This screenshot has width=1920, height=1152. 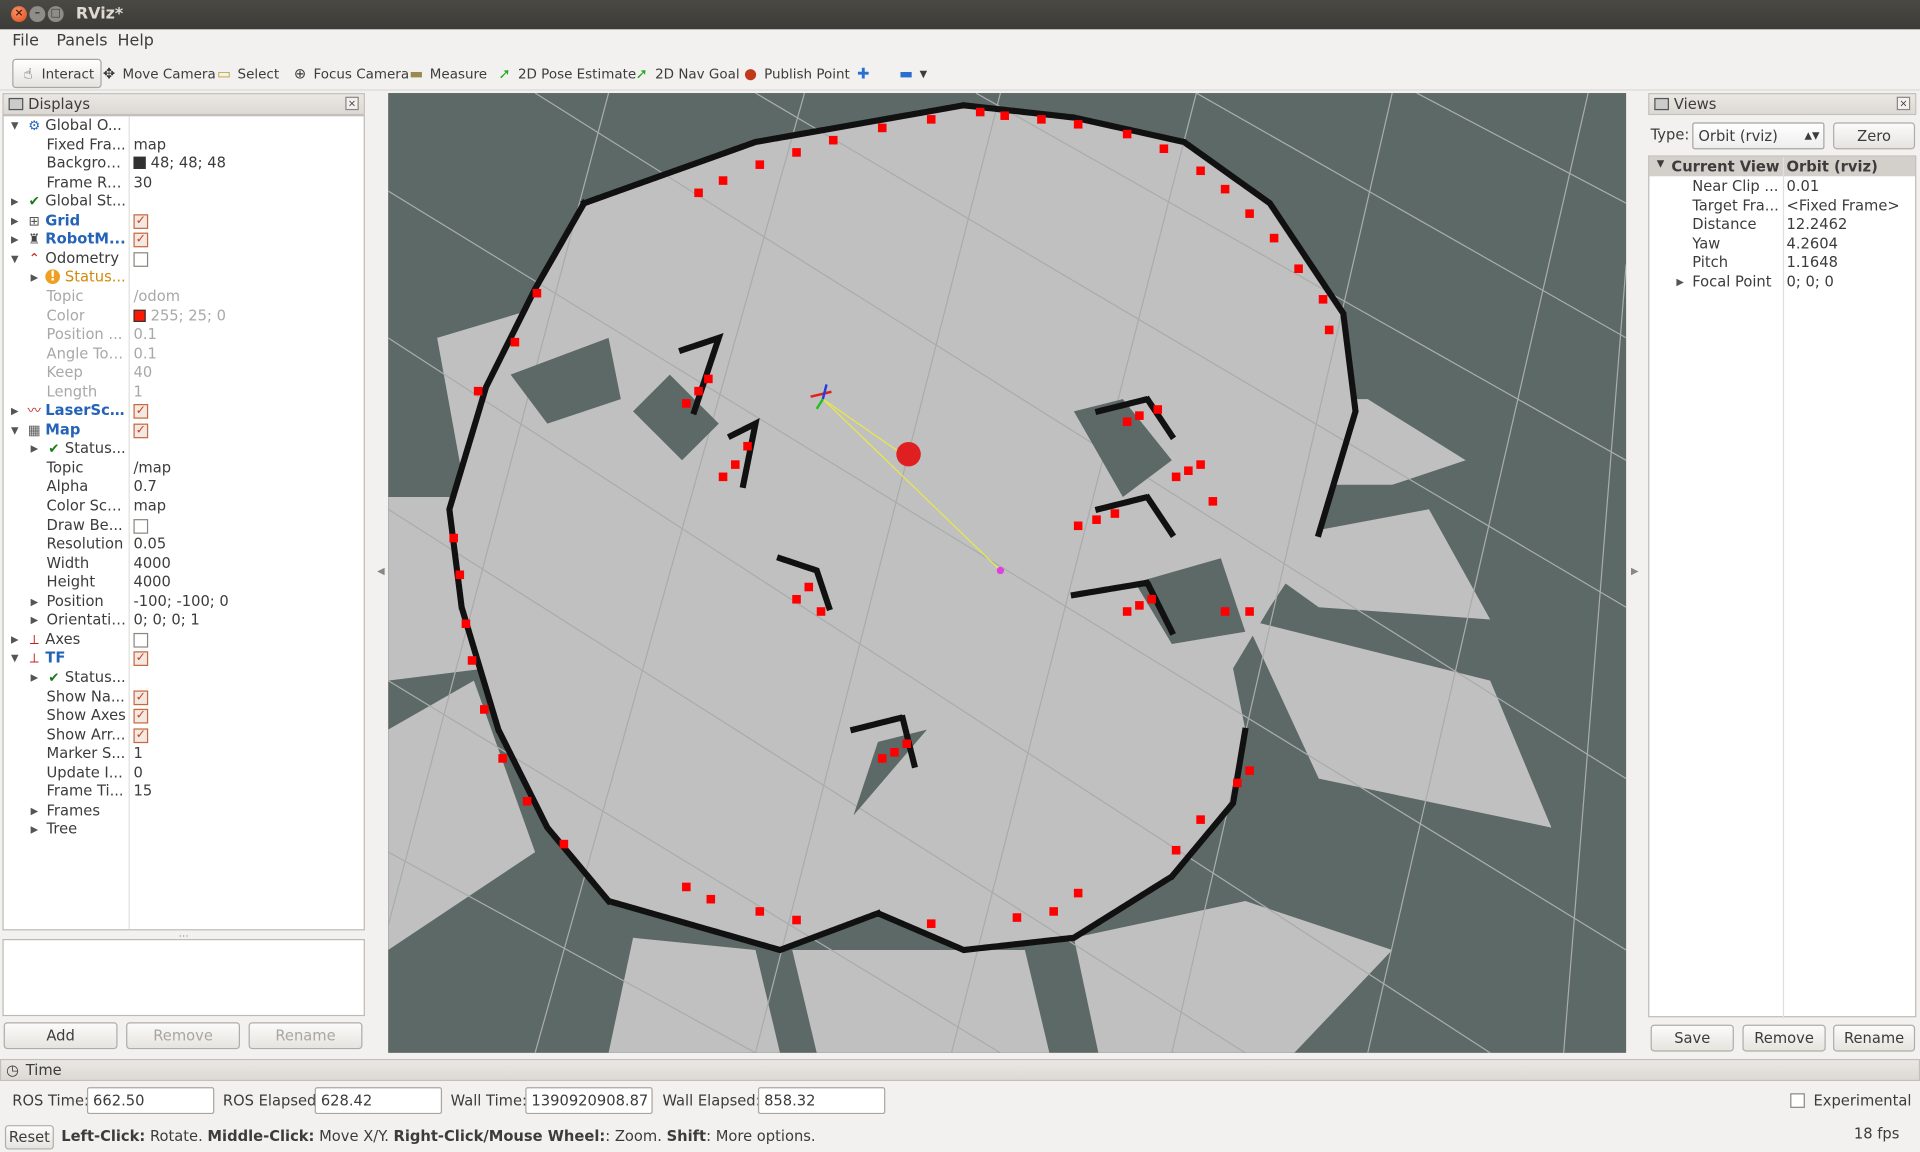 What do you see at coordinates (184, 297) in the screenshot?
I see `display-row: Topic/odom` at bounding box center [184, 297].